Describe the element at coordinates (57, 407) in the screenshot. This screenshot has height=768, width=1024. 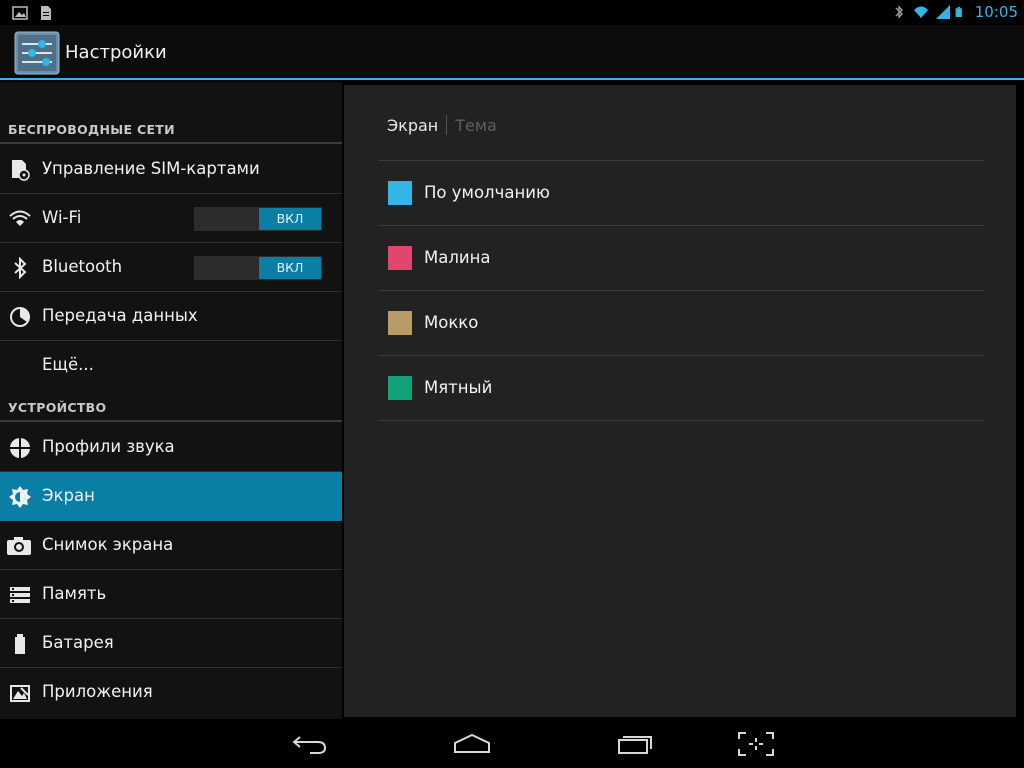
I see `section-header-device: УСТРОЙСТВО` at that location.